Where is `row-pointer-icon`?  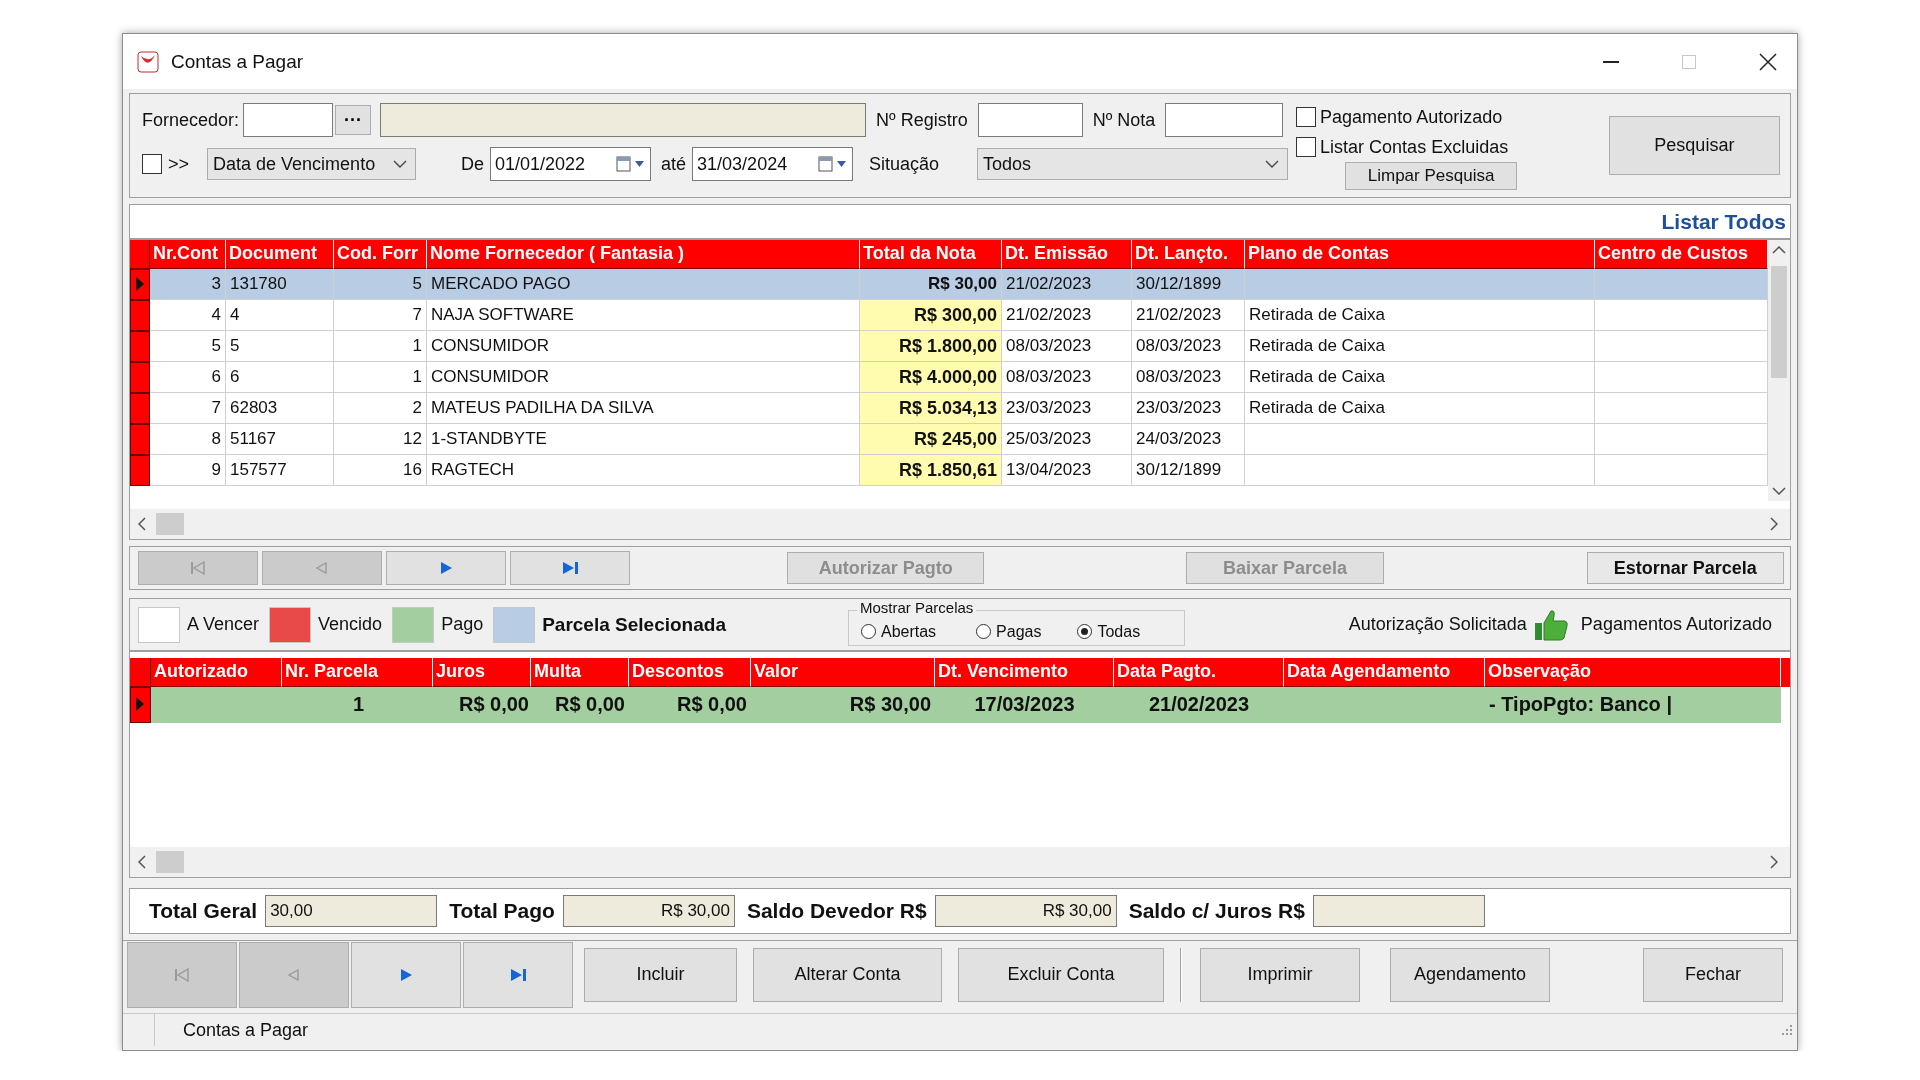
row-pointer-icon is located at coordinates (140, 704).